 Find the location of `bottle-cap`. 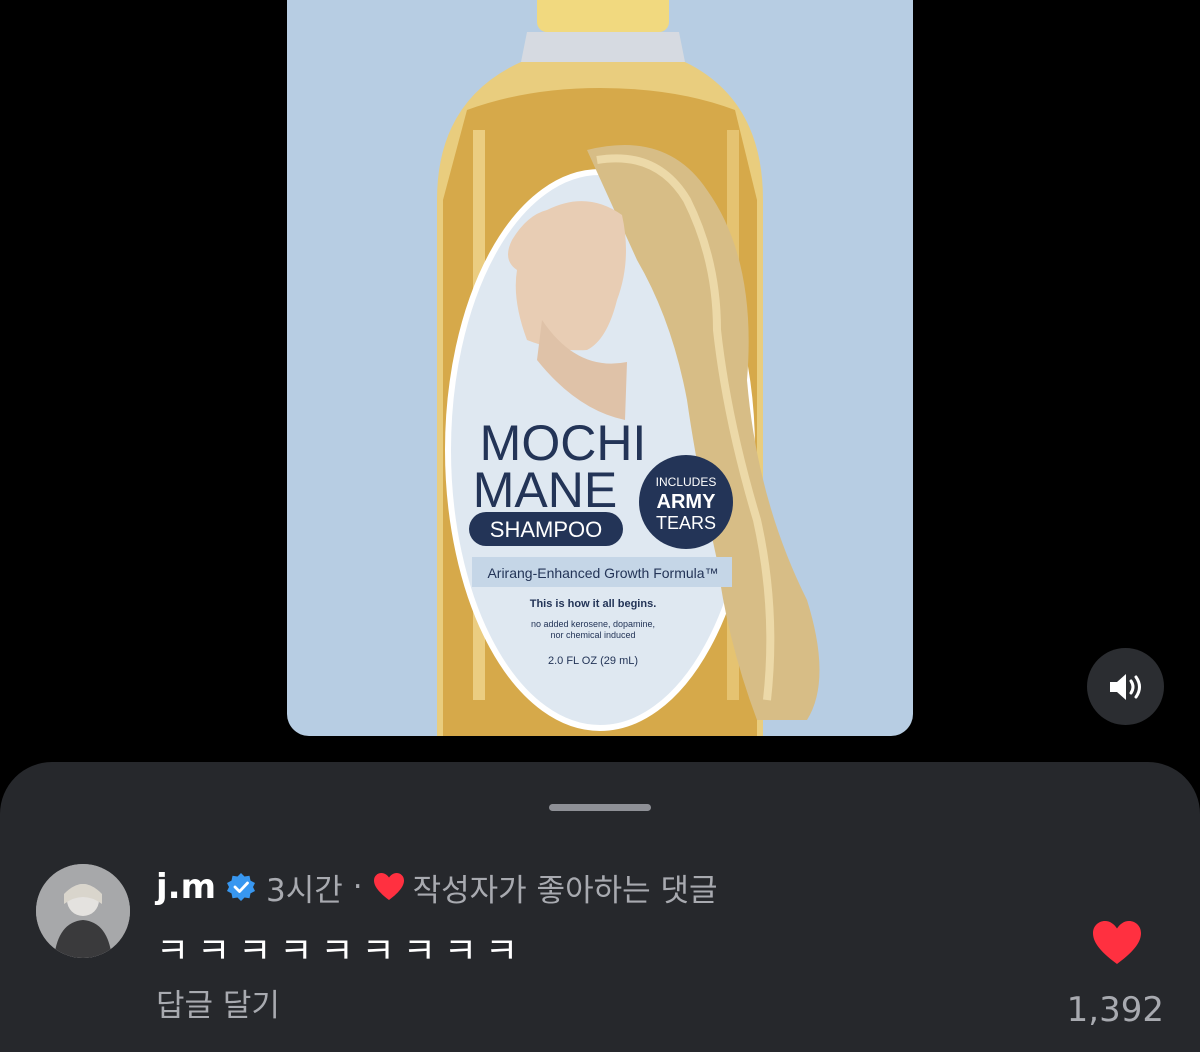

bottle-cap is located at coordinates (603, 16).